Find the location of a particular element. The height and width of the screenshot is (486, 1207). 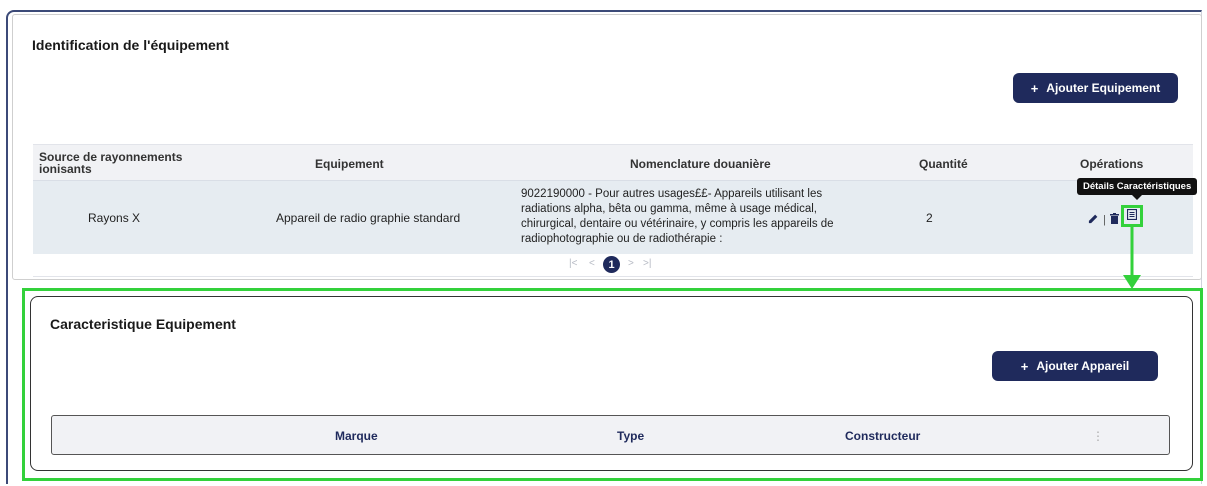

column-menu-icon: ⋮ is located at coordinates (1098, 436).